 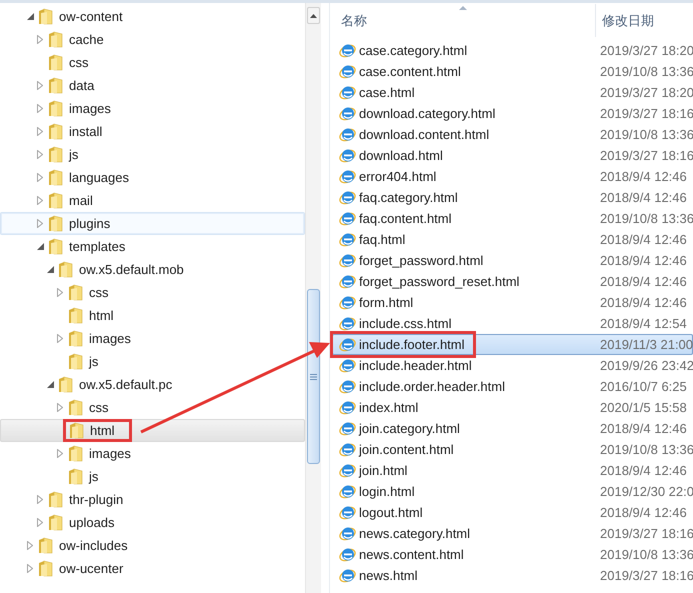 What do you see at coordinates (152, 499) in the screenshot?
I see `folder-tree-row: thr-plugin` at bounding box center [152, 499].